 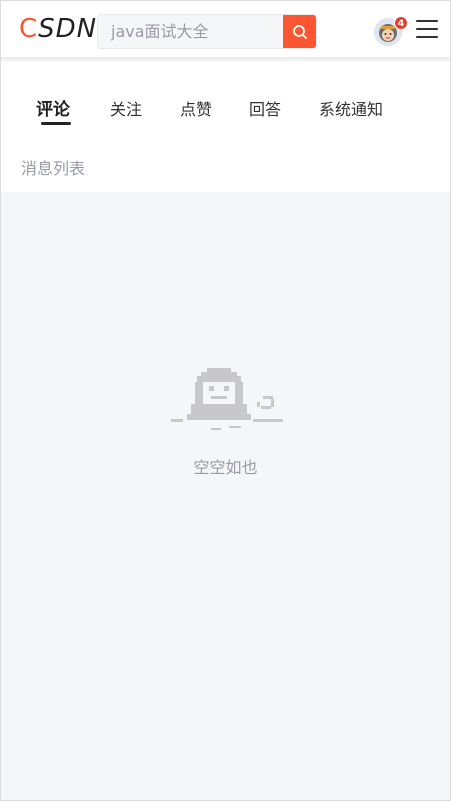 I want to click on search-input, so click(x=191, y=31).